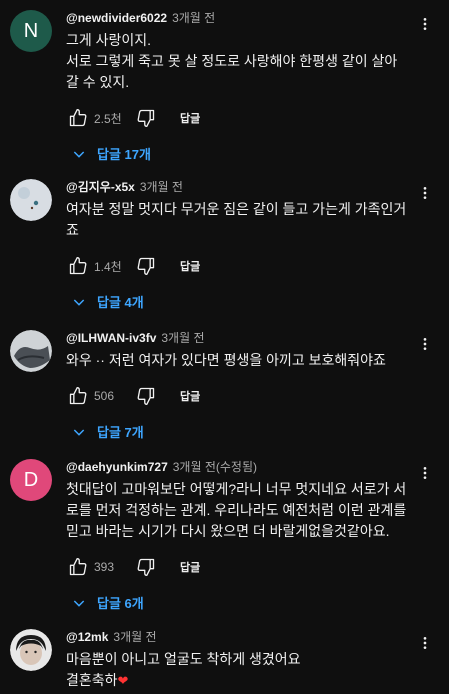  What do you see at coordinates (242, 602) in the screenshot?
I see `view-replies-button: 답글 6개` at bounding box center [242, 602].